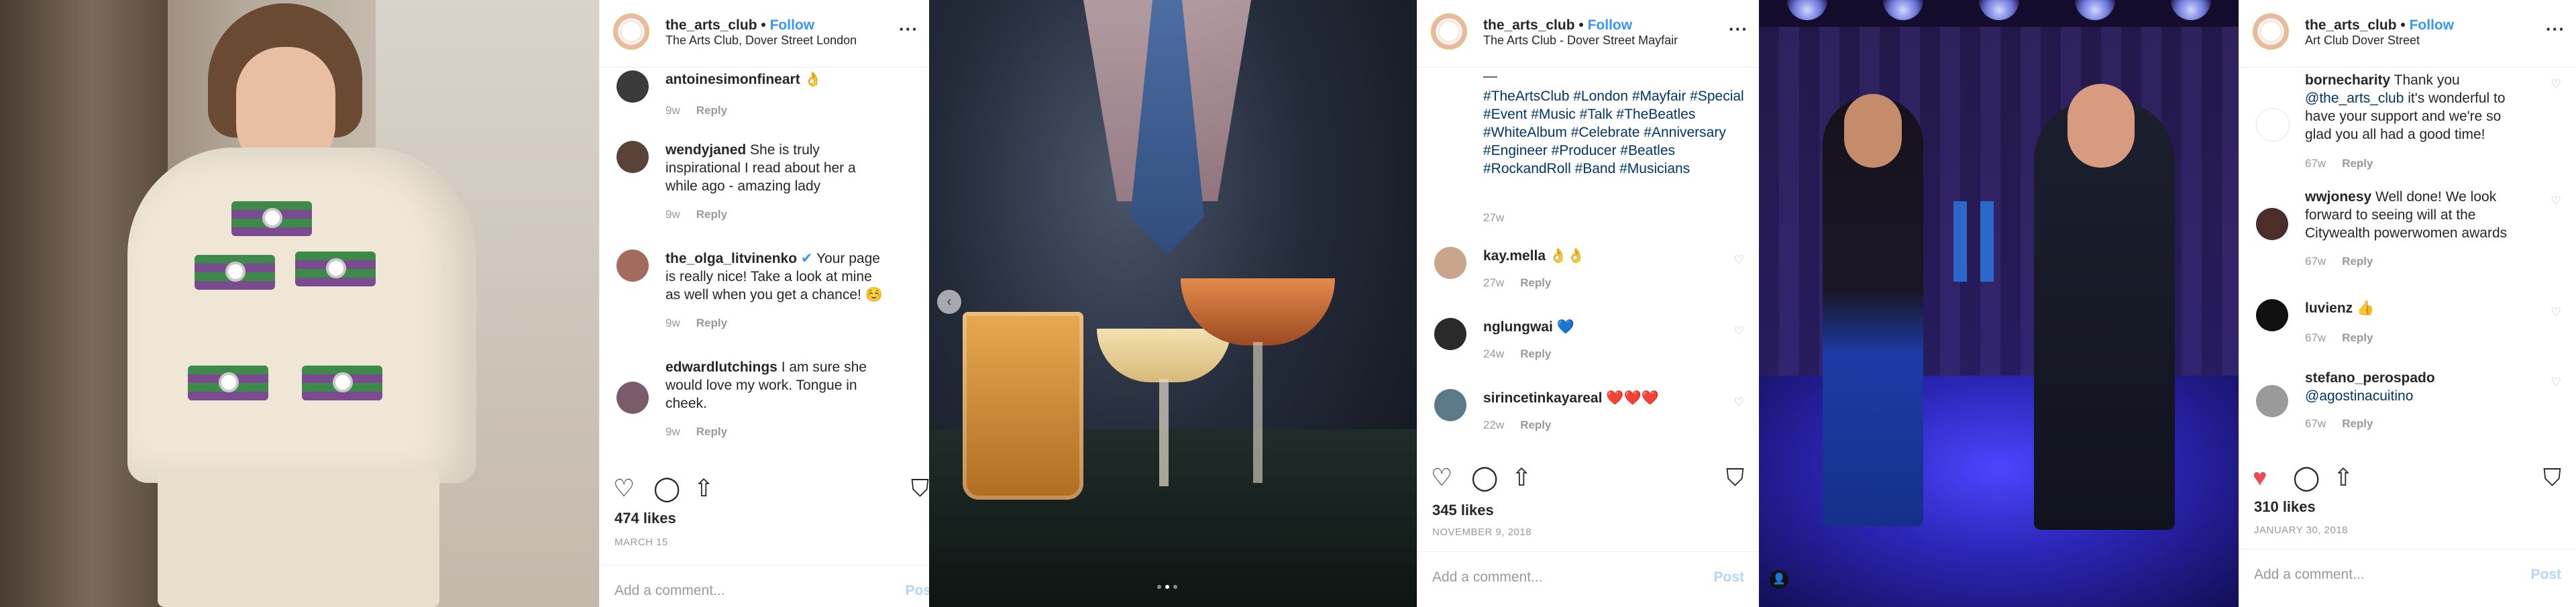  What do you see at coordinates (2285, 507) in the screenshot?
I see `likes-count: 310 likes` at bounding box center [2285, 507].